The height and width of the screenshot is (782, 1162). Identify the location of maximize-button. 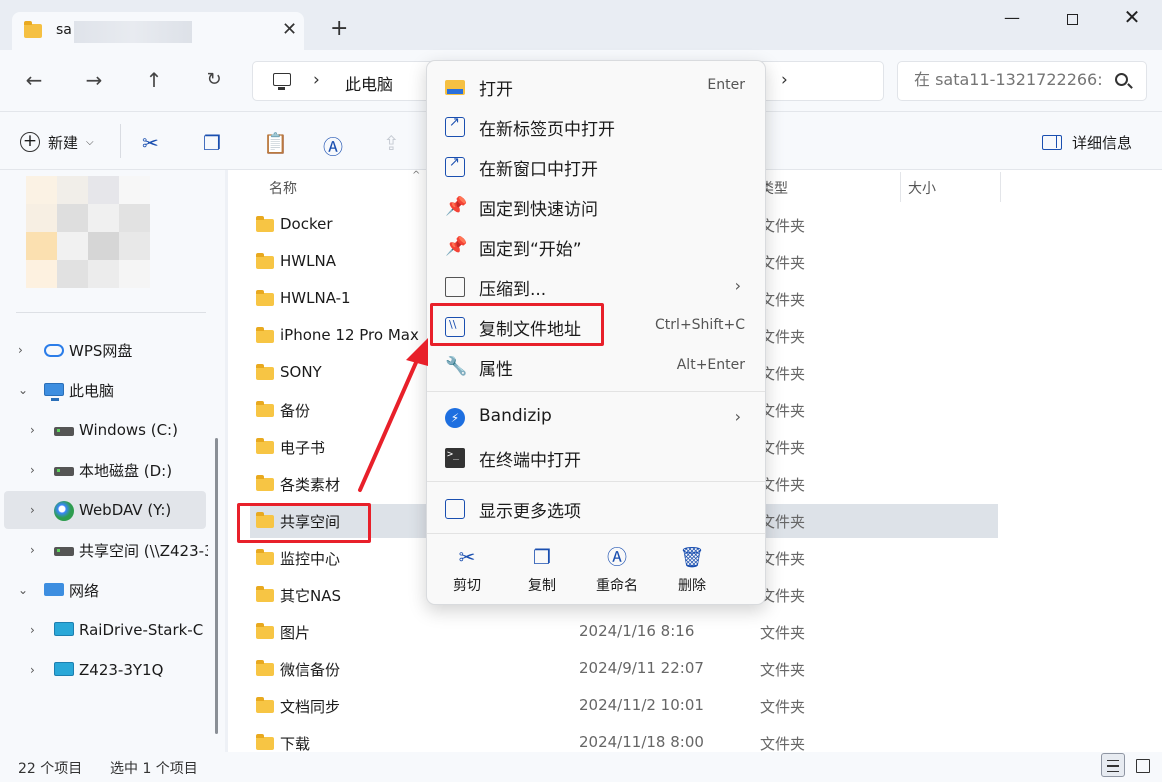
(1072, 21).